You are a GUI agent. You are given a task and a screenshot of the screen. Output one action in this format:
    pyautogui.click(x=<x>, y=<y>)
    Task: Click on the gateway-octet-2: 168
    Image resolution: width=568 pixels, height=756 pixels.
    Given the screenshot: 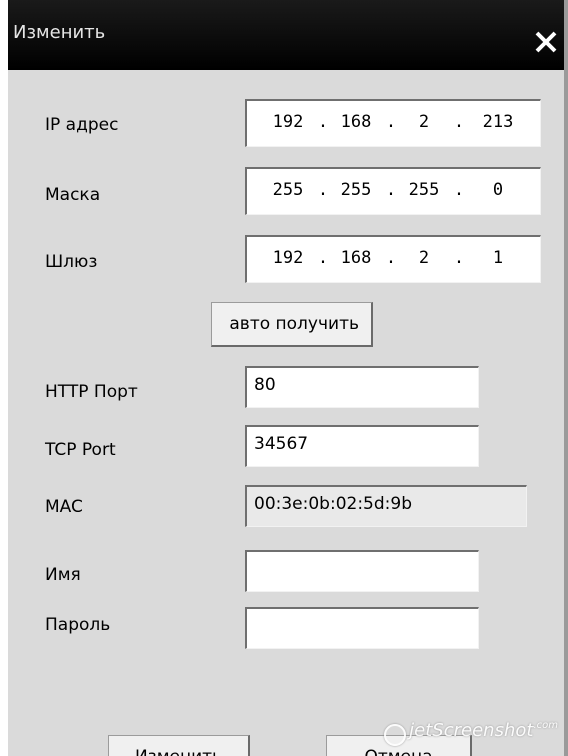 What is the action you would take?
    pyautogui.click(x=356, y=258)
    